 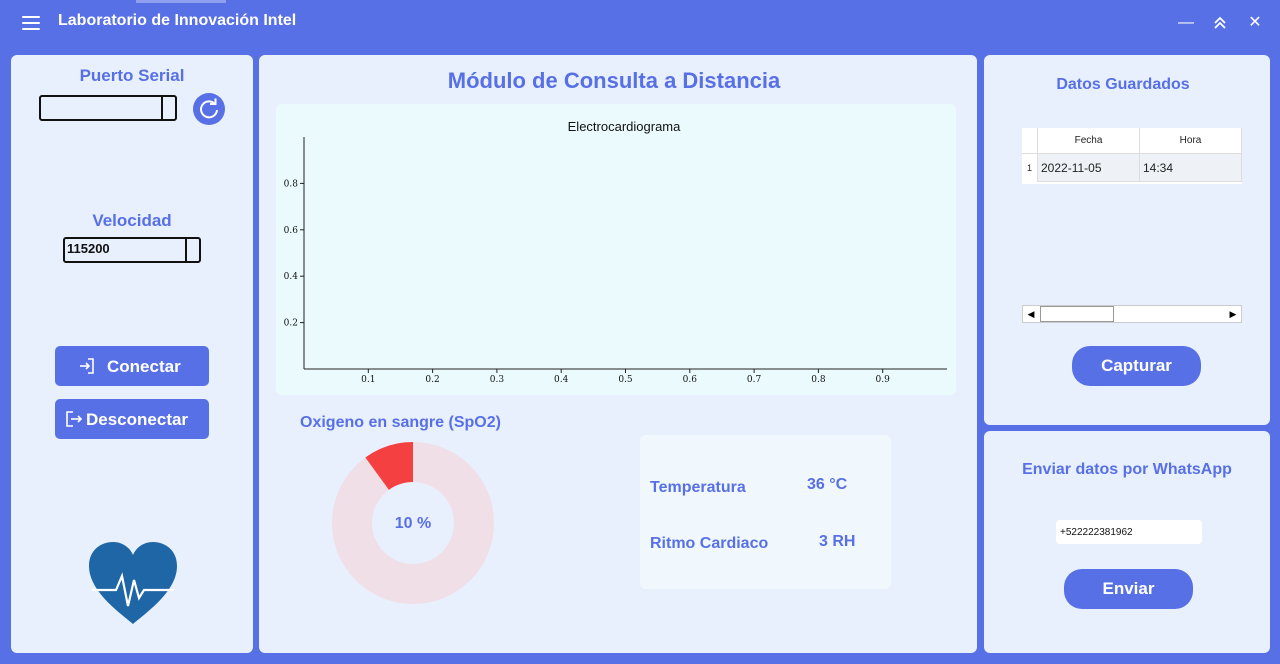 I want to click on x-tick-label: 0.6, so click(x=690, y=380).